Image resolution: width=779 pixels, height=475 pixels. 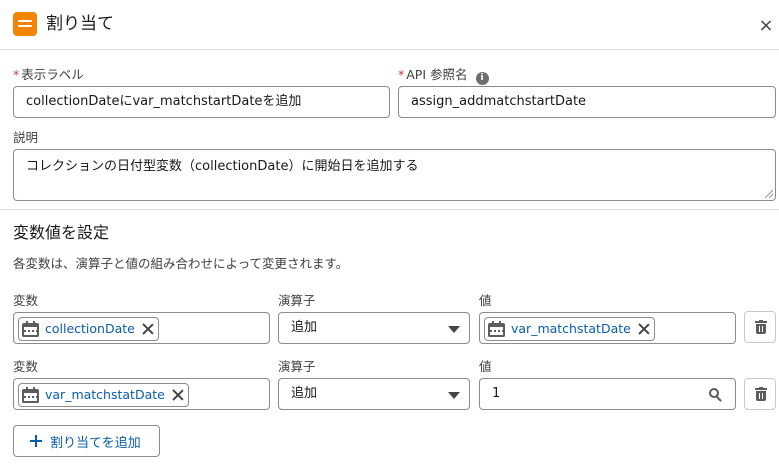 I want to click on variable-pill: collectionDate, so click(x=88, y=329).